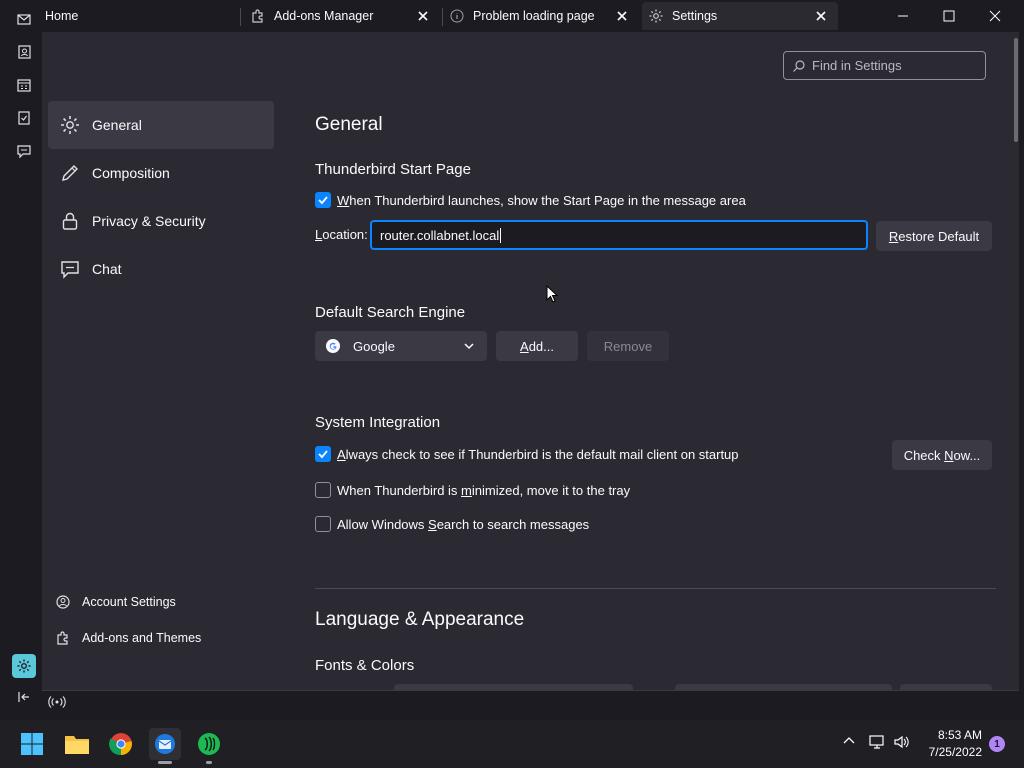 Image resolution: width=1024 pixels, height=768 pixels. I want to click on taskbar: 8:53 AM 7/25/2022 1, so click(512, 744).